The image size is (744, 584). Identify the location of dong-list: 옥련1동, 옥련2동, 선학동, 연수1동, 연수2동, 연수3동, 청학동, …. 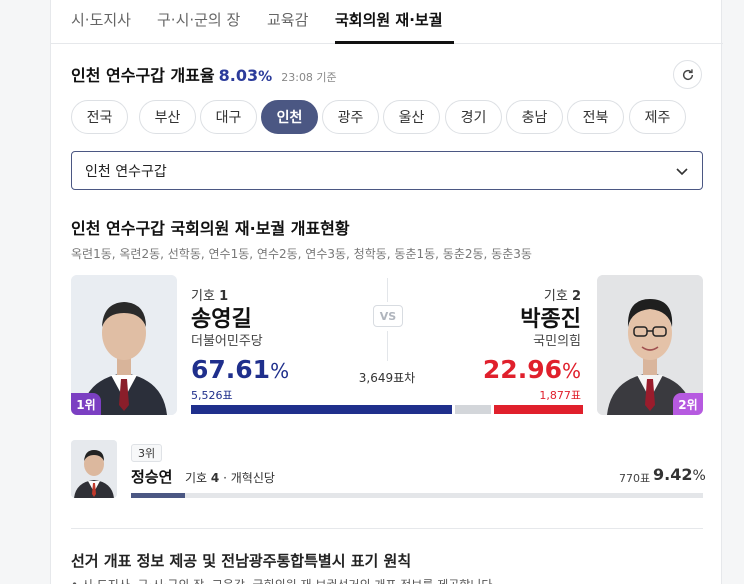
(301, 254).